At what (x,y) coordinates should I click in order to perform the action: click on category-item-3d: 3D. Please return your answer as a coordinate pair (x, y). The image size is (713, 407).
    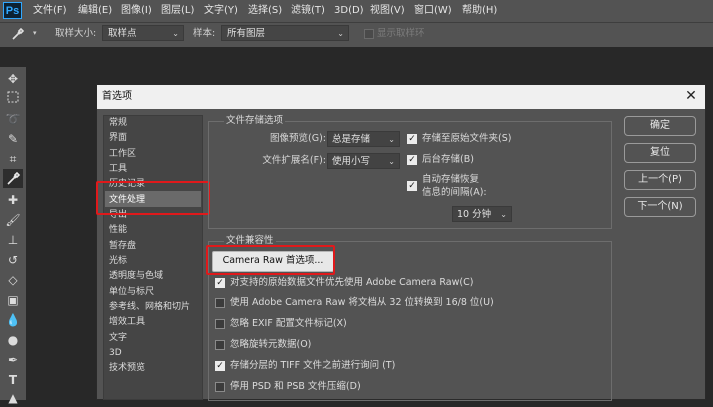
    Looking at the image, I should click on (115, 353).